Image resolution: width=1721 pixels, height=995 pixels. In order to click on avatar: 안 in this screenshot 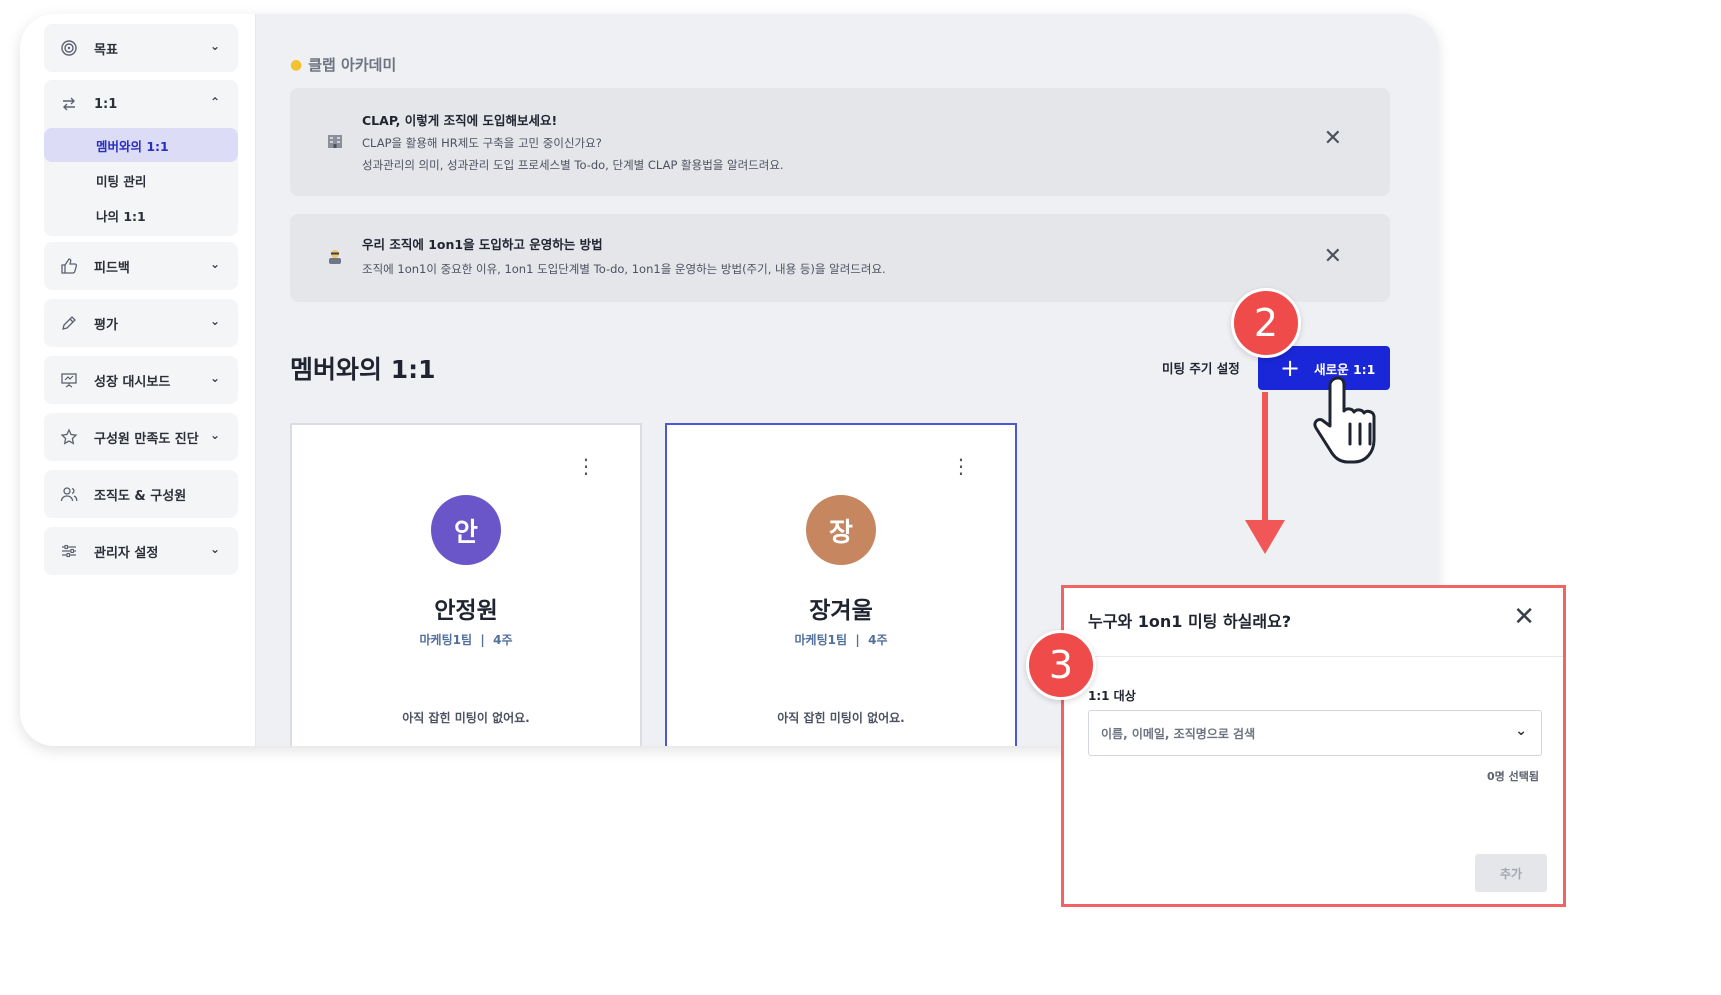, I will do `click(466, 530)`.